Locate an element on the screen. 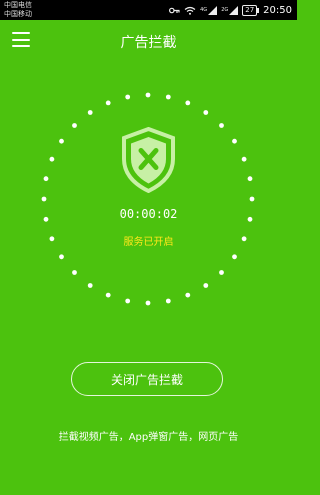 This screenshot has height=495, width=320. shield-x-icon is located at coordinates (148, 160).